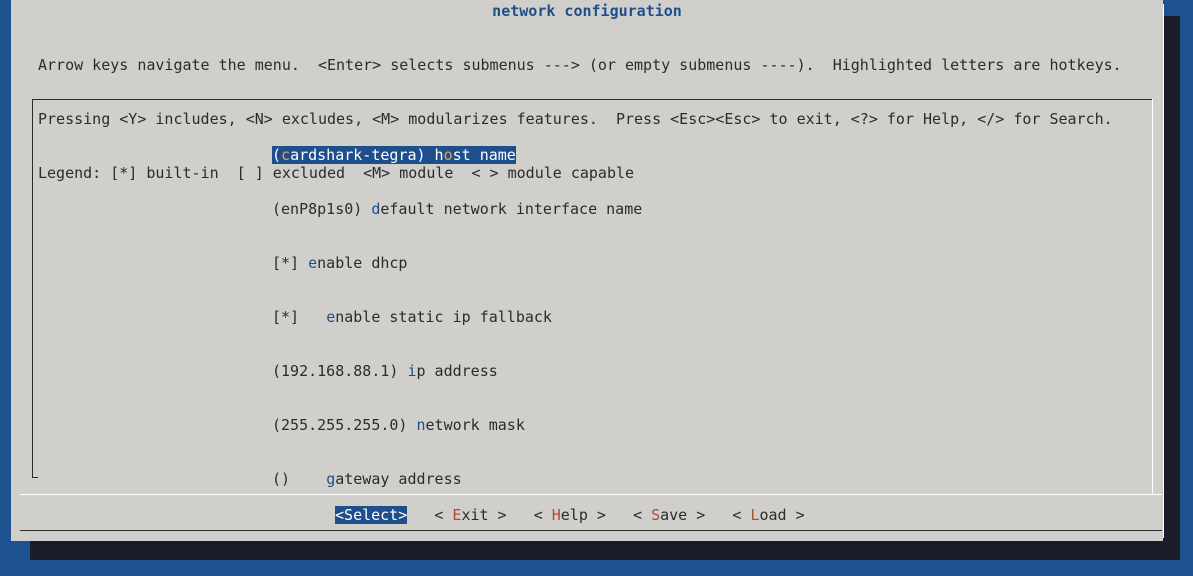 Image resolution: width=1193 pixels, height=576 pixels. What do you see at coordinates (475, 425) in the screenshot?
I see `menu-item-label: etwork mask` at bounding box center [475, 425].